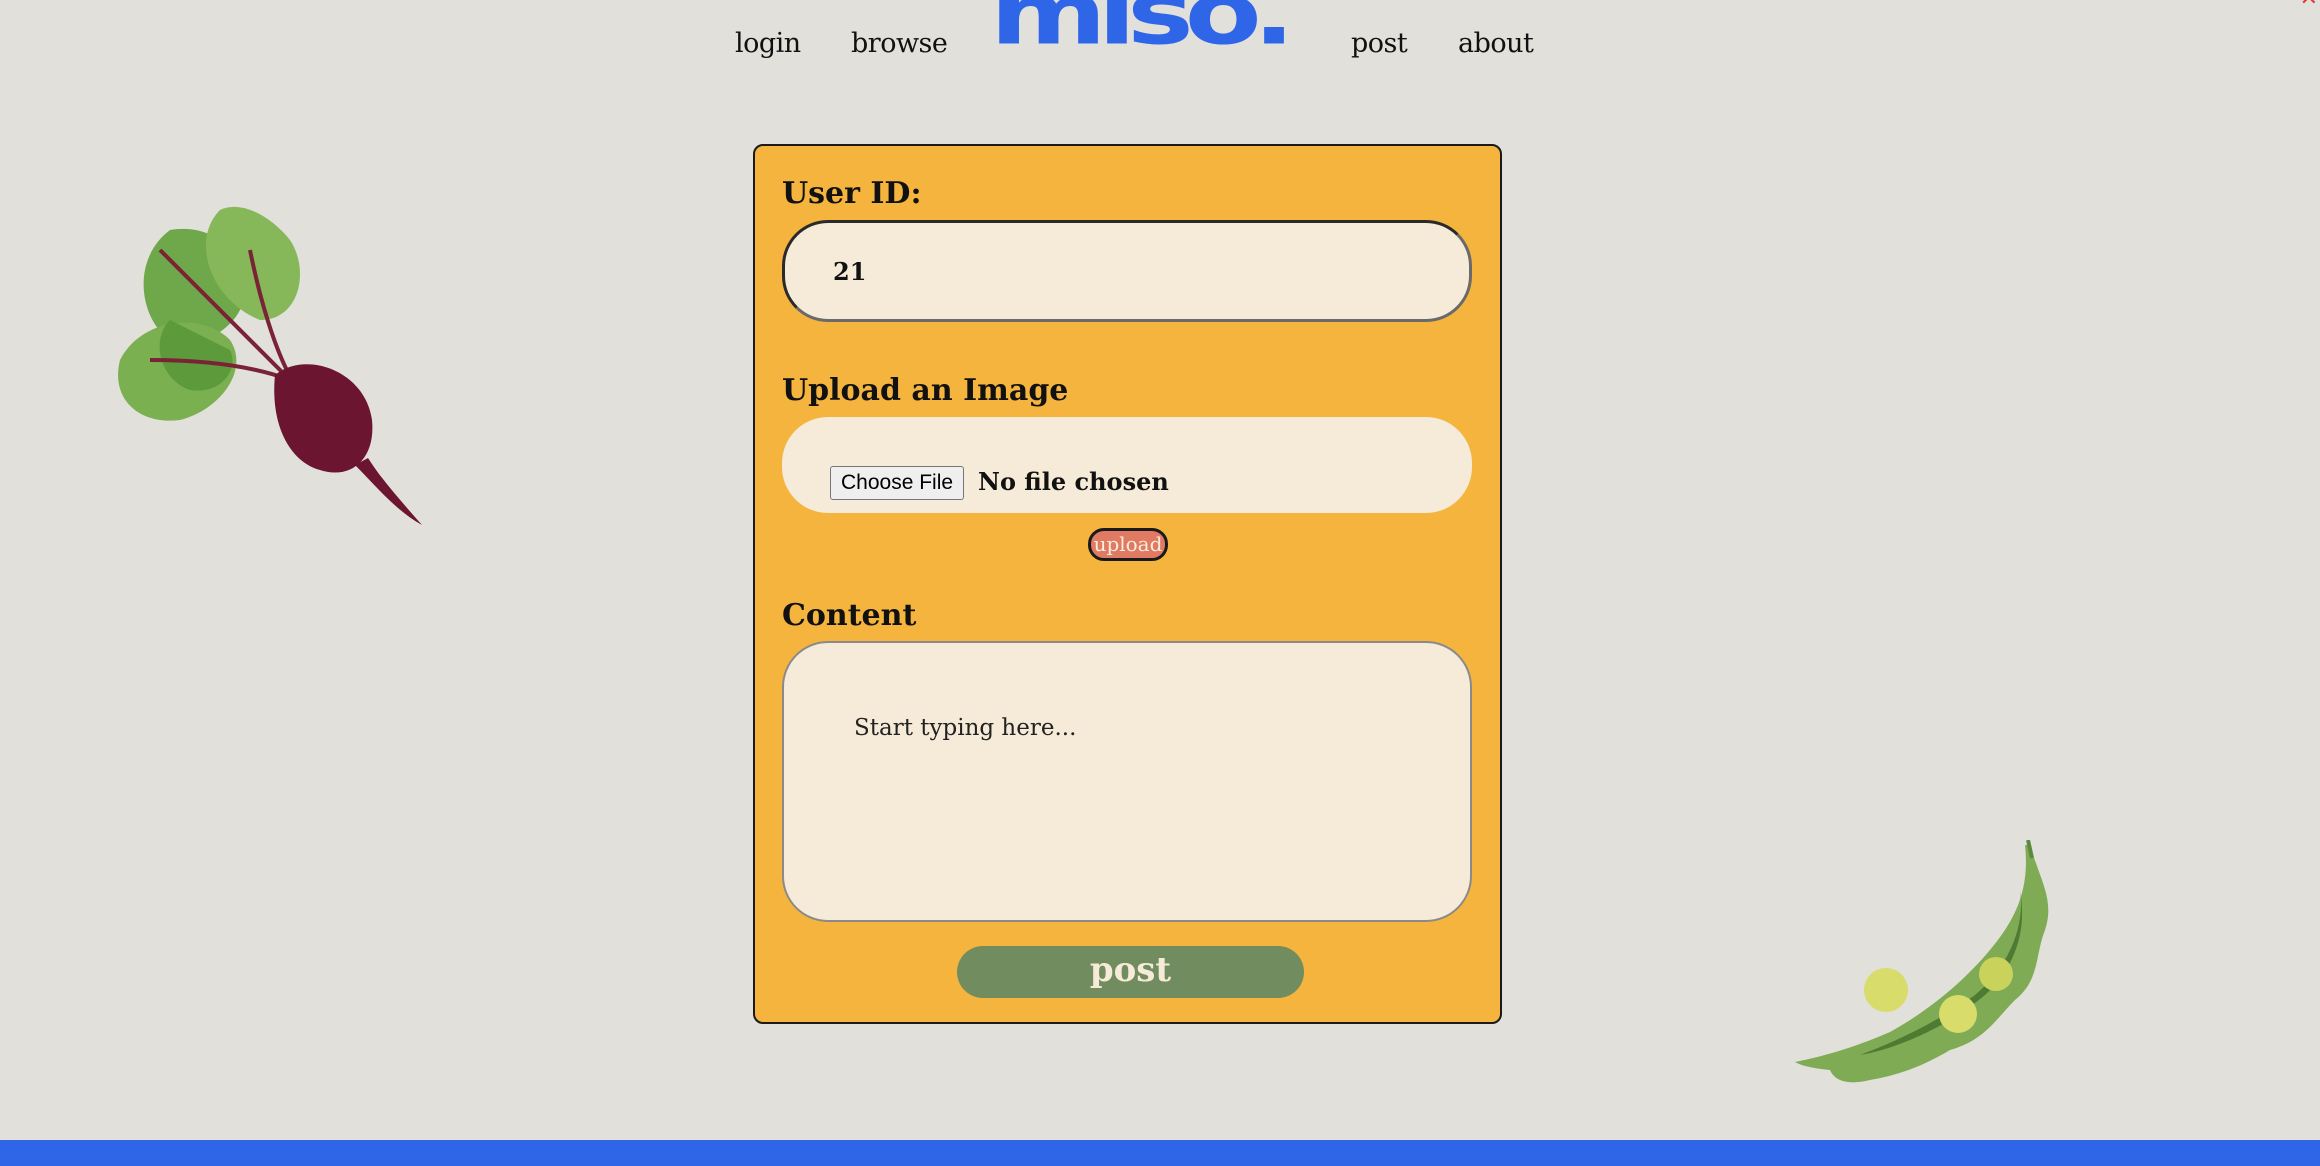  Describe the element at coordinates (1073, 481) in the screenshot. I see `no-file-chosen-text: No file chosen` at that location.